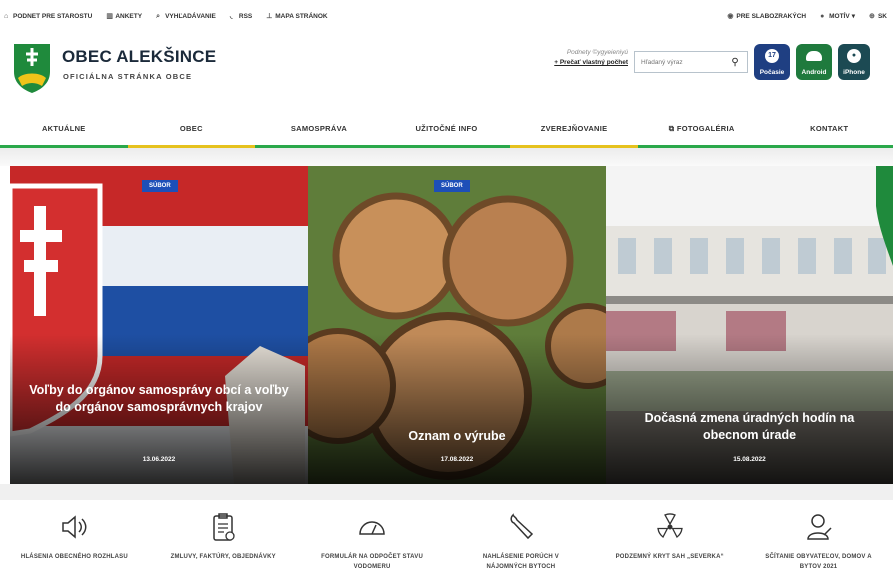 This screenshot has width=893, height=587. What do you see at coordinates (74, 527) in the screenshot?
I see `speaker-icon` at bounding box center [74, 527].